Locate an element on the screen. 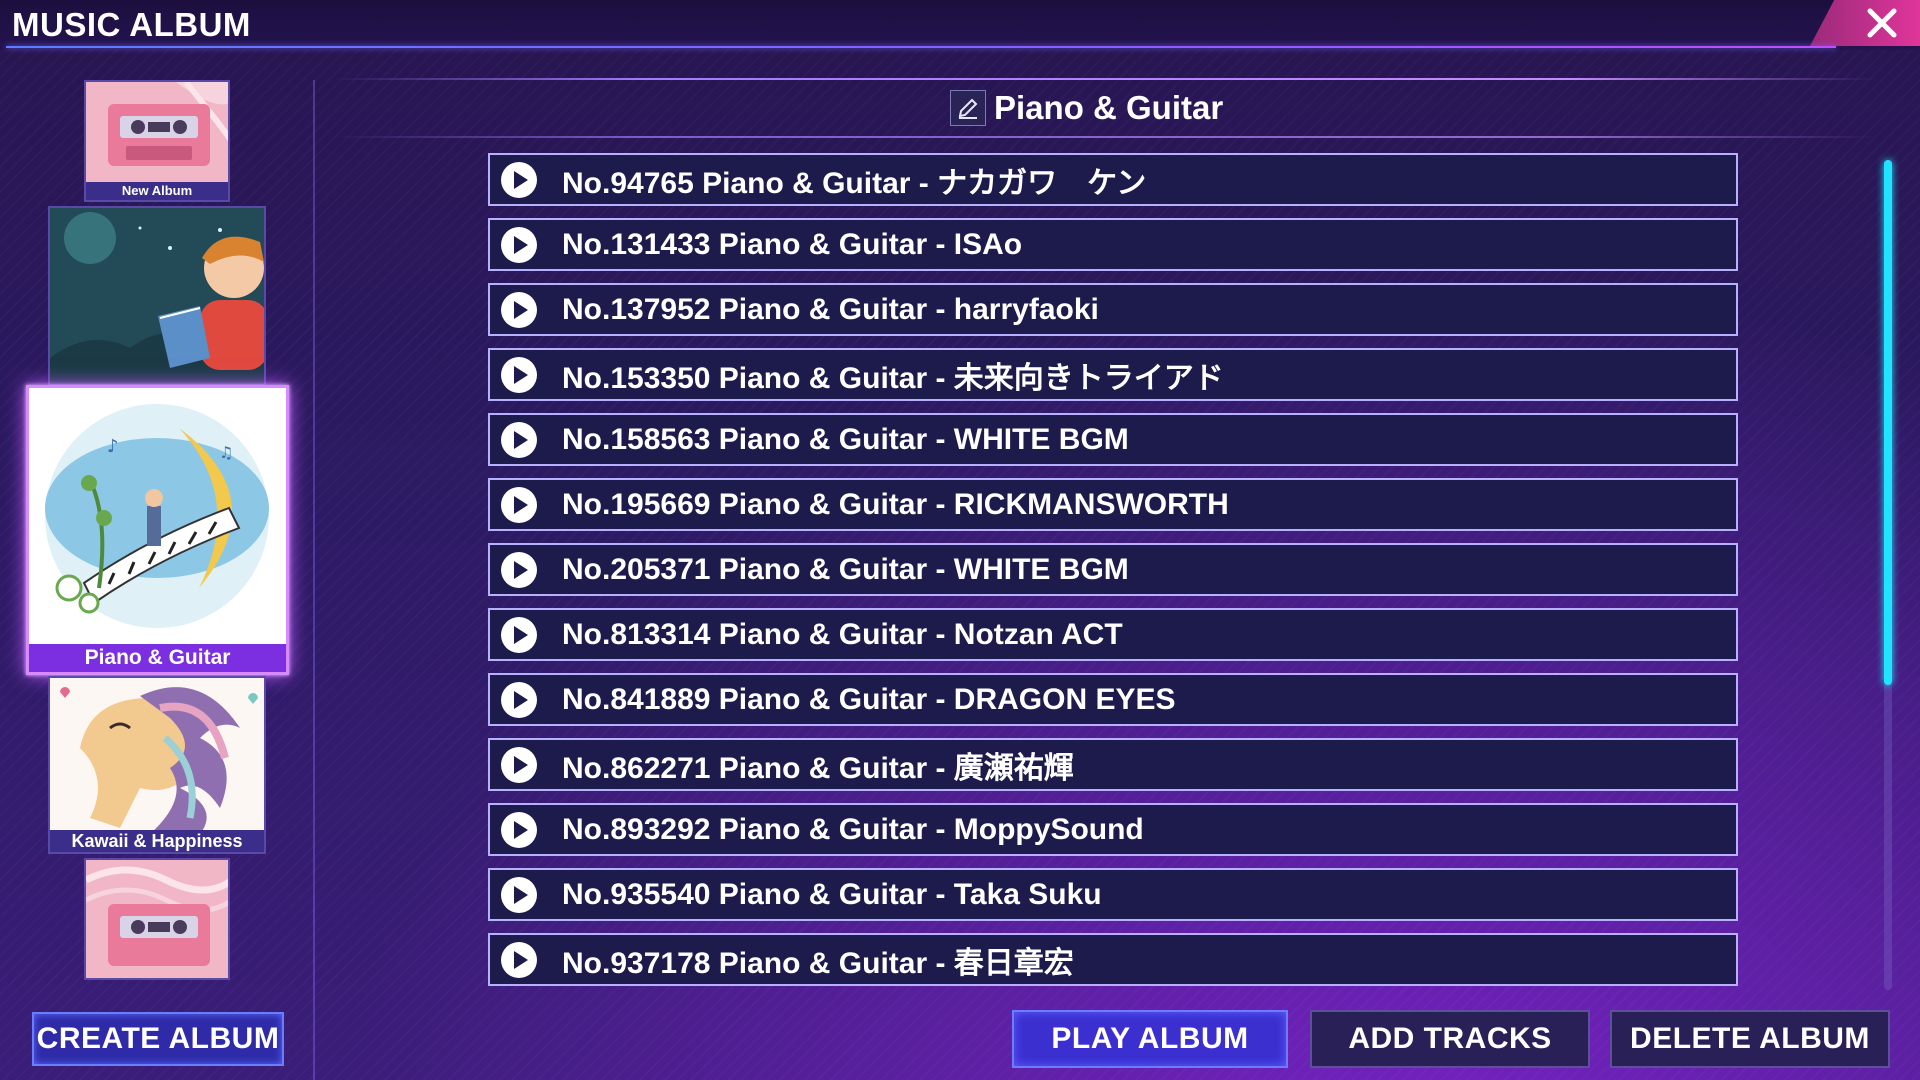 Image resolution: width=1920 pixels, height=1080 pixels. album-label: New Album is located at coordinates (157, 191).